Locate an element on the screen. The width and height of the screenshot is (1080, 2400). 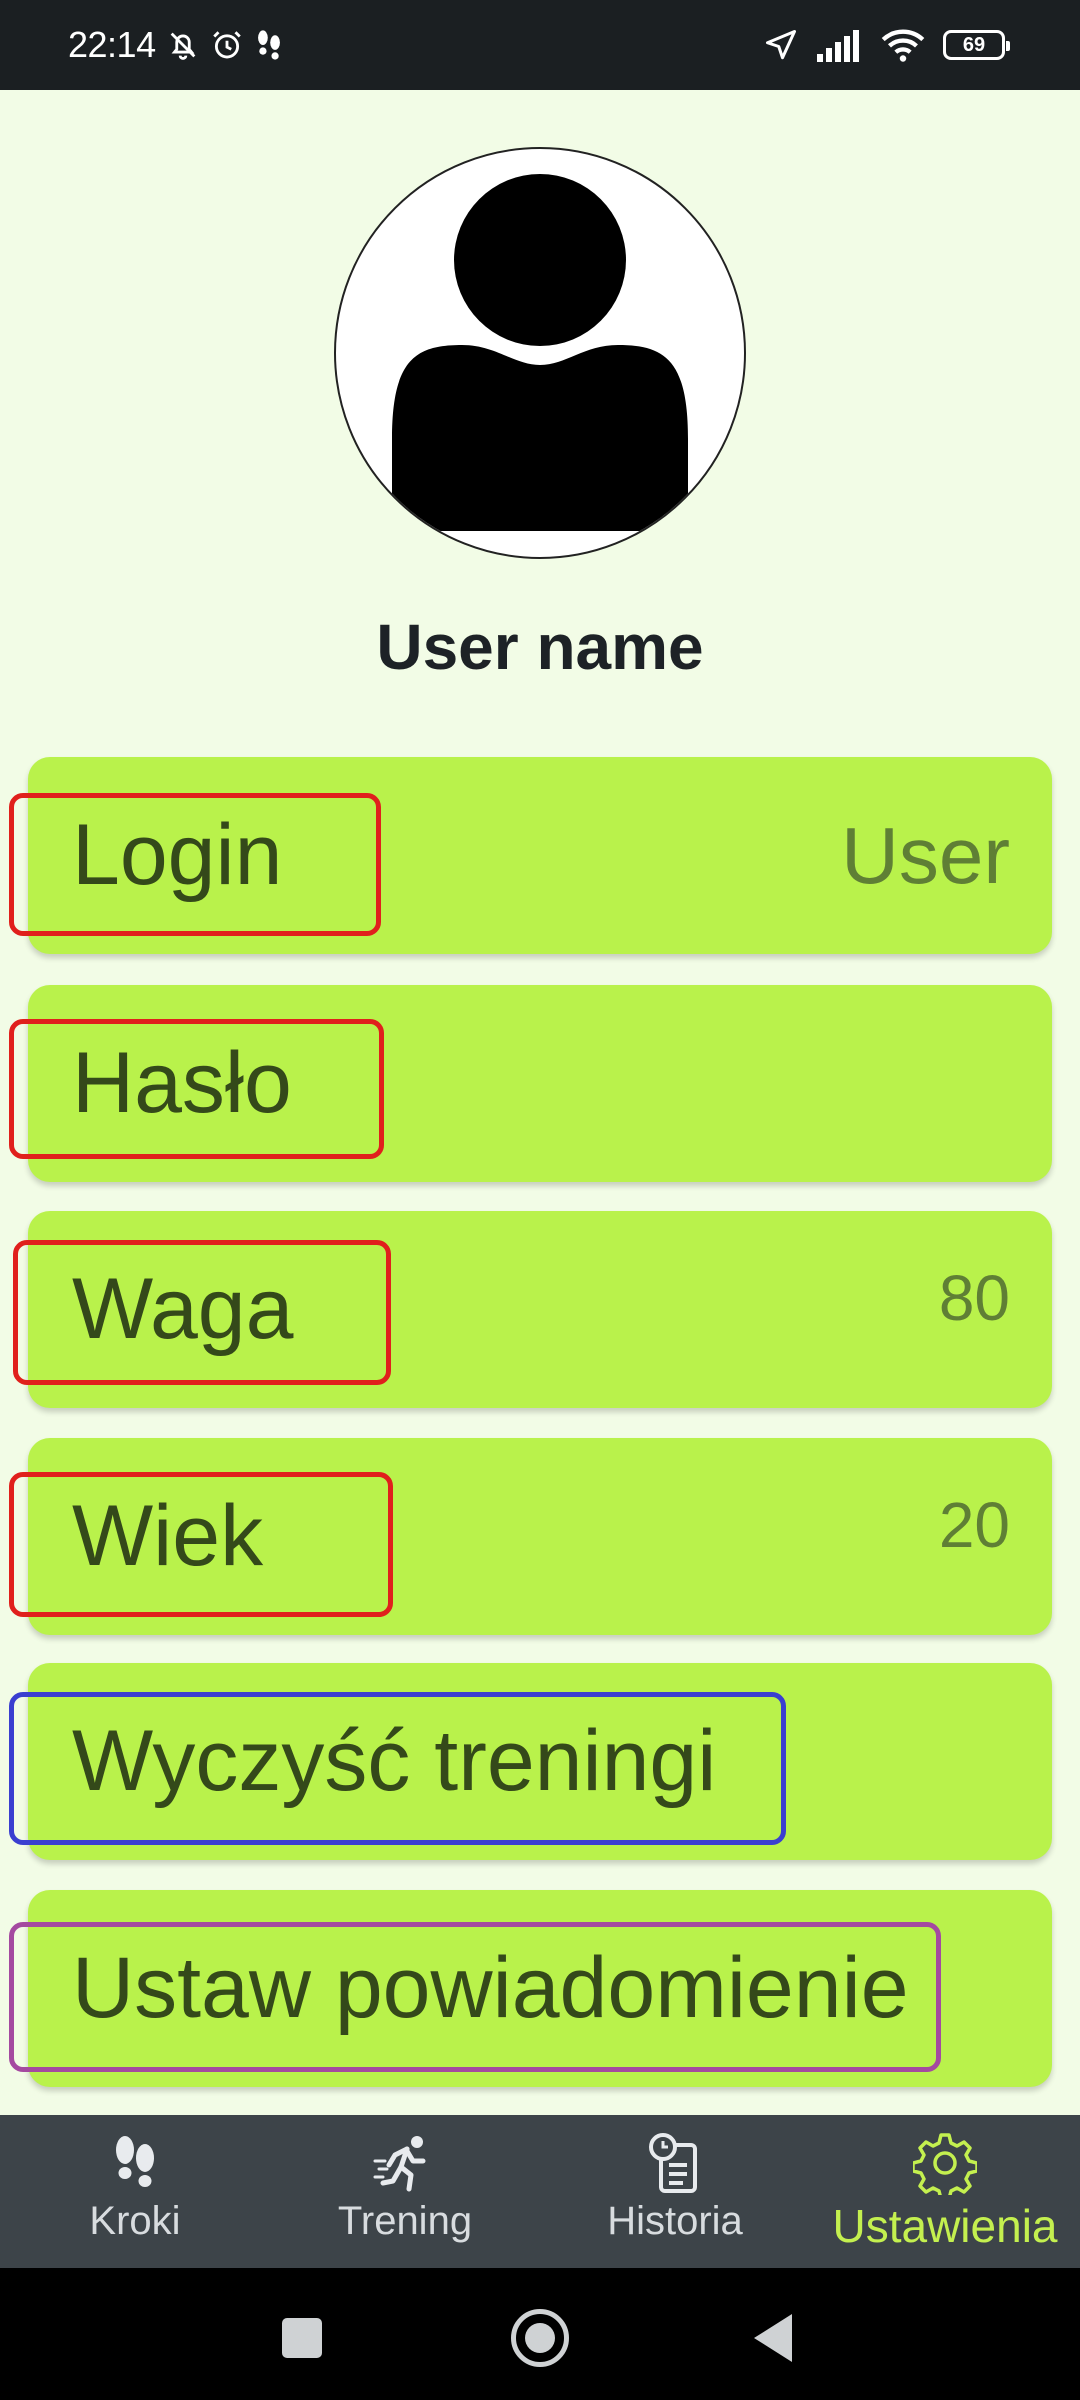
history-clipboard-icon is located at coordinates (673, 2163).